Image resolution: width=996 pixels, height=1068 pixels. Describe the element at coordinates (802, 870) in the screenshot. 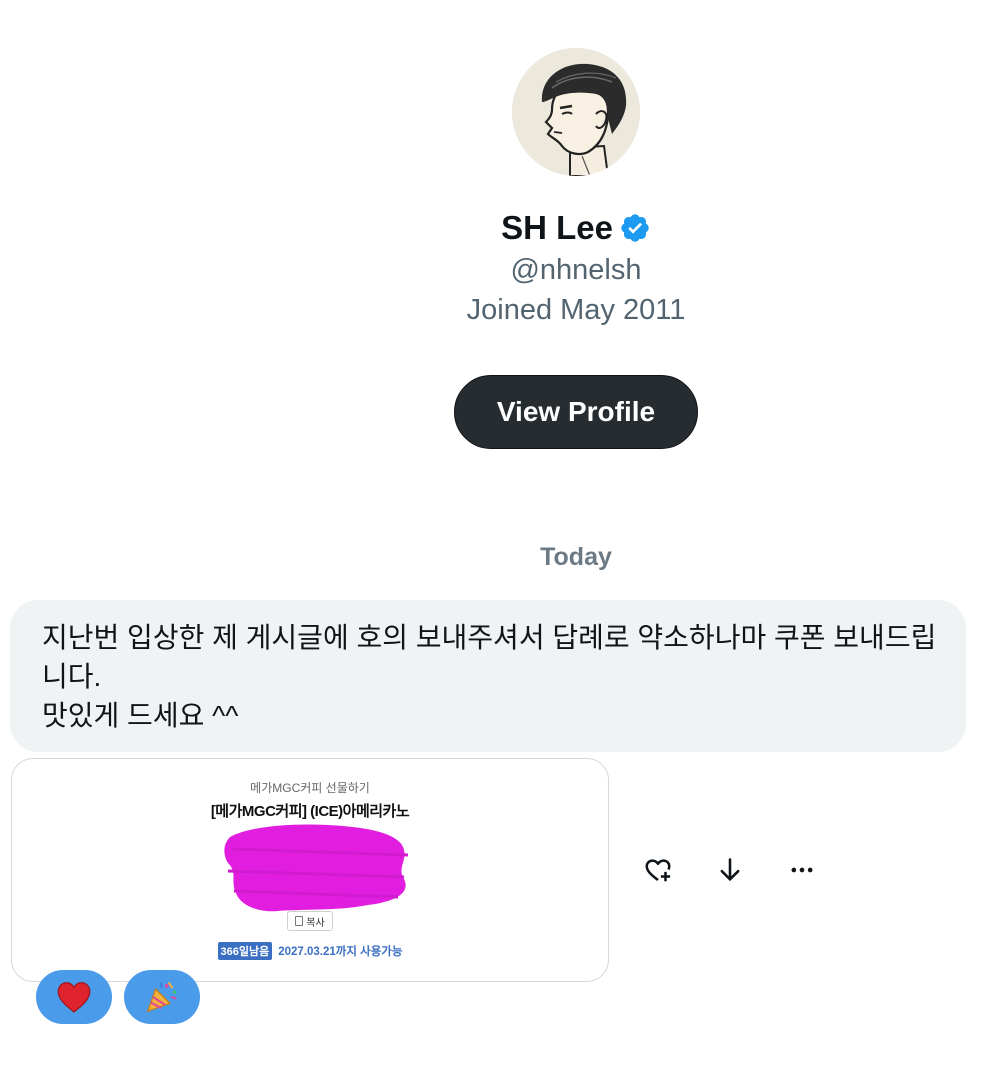

I see `more-icon` at that location.